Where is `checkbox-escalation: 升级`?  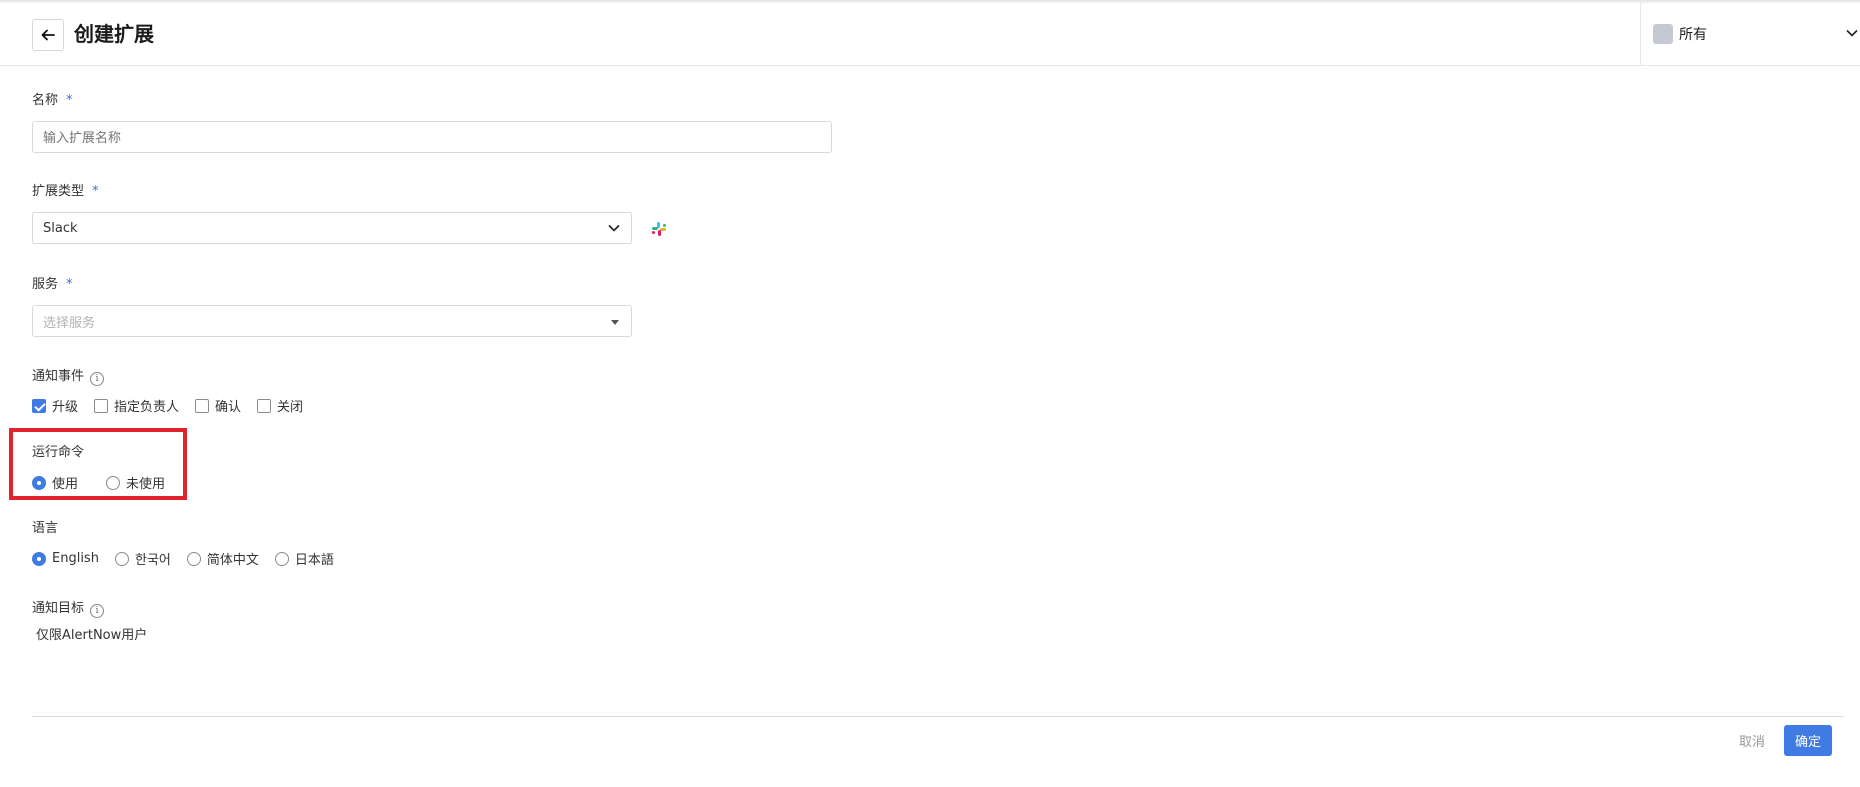
checkbox-escalation: 升级 is located at coordinates (55, 405).